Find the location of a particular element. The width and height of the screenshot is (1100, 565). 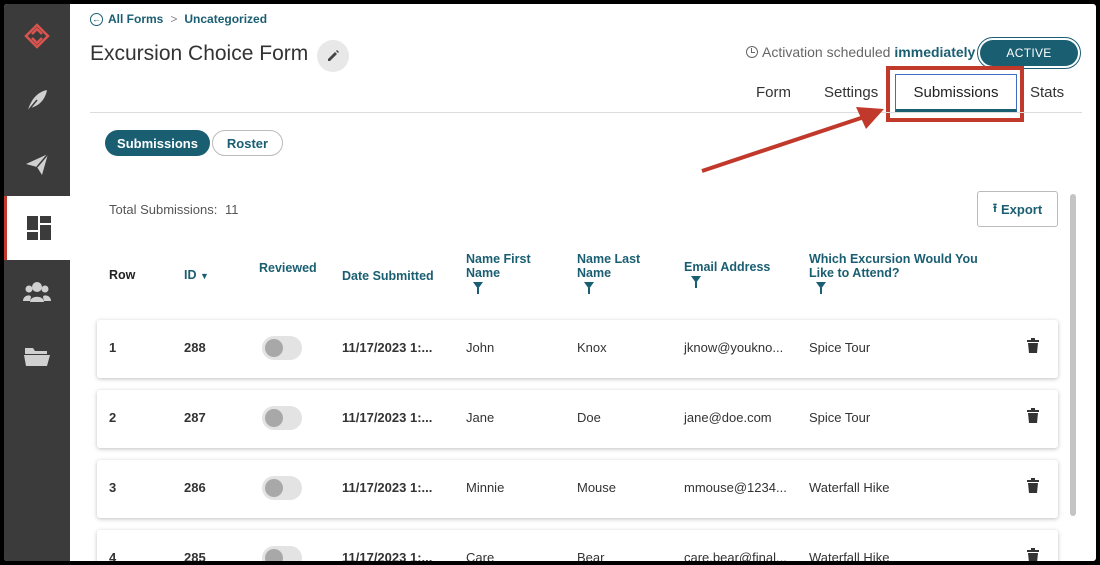

row-email: jane@doe.com is located at coordinates (728, 417).